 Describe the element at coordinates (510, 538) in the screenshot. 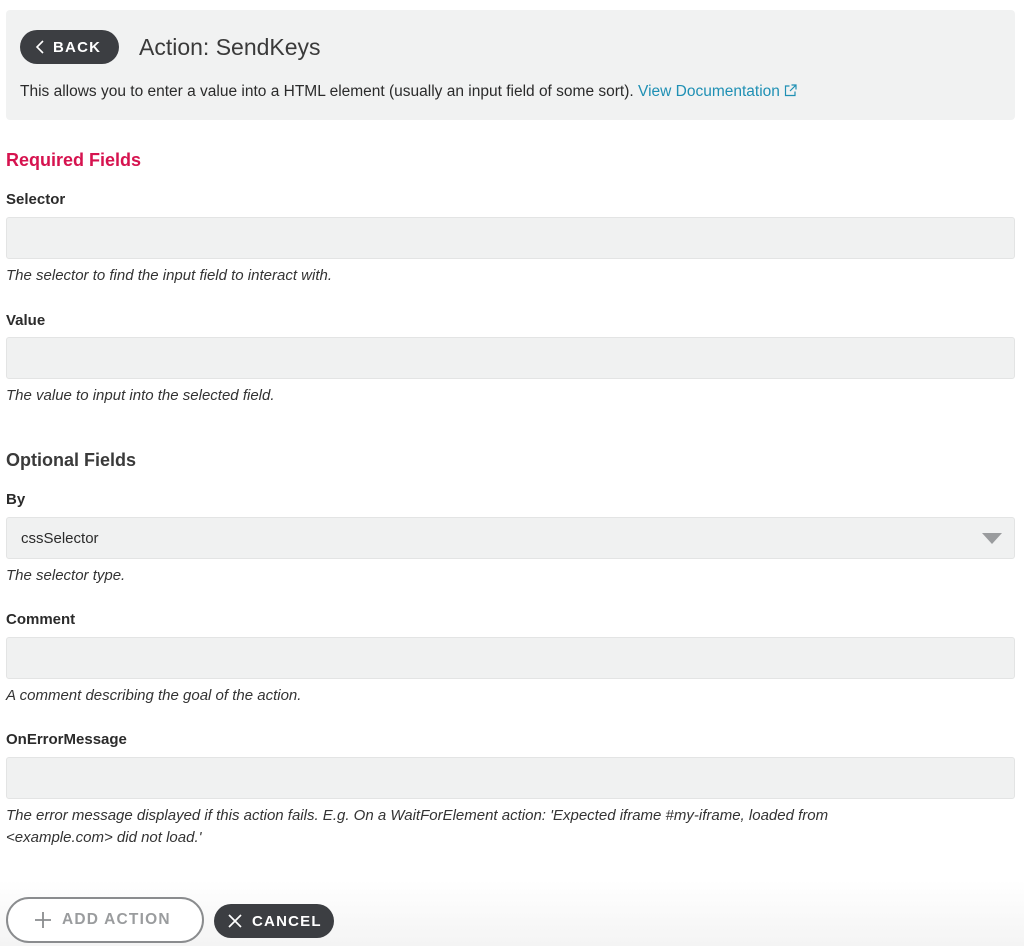

I see `by-select: cssSelector` at that location.